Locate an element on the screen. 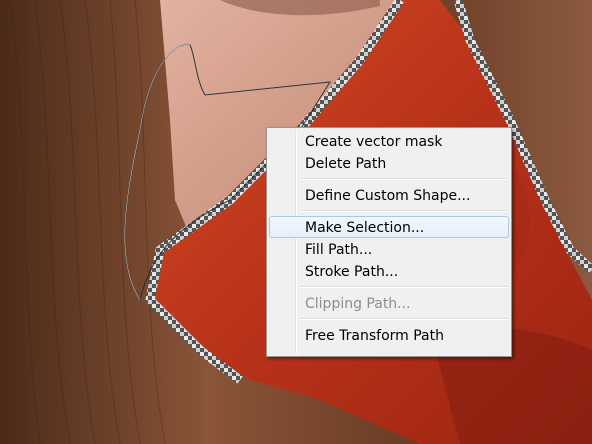 The width and height of the screenshot is (592, 444). menu-item-delete-path: Delete Path is located at coordinates (389, 163).